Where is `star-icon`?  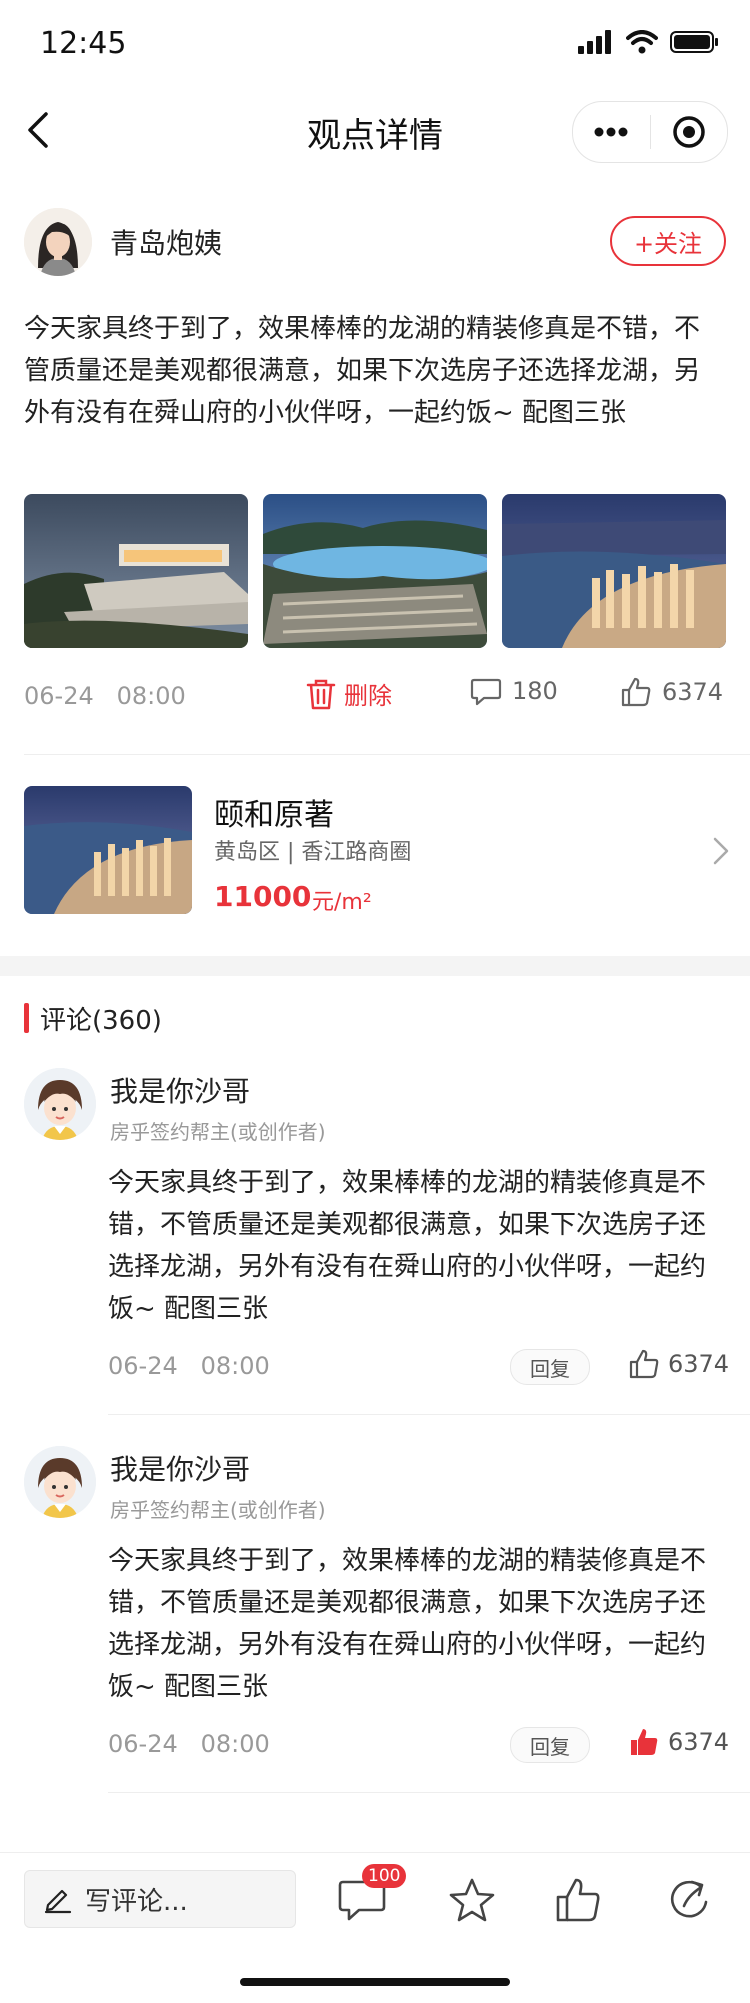
star-icon is located at coordinates (472, 1900).